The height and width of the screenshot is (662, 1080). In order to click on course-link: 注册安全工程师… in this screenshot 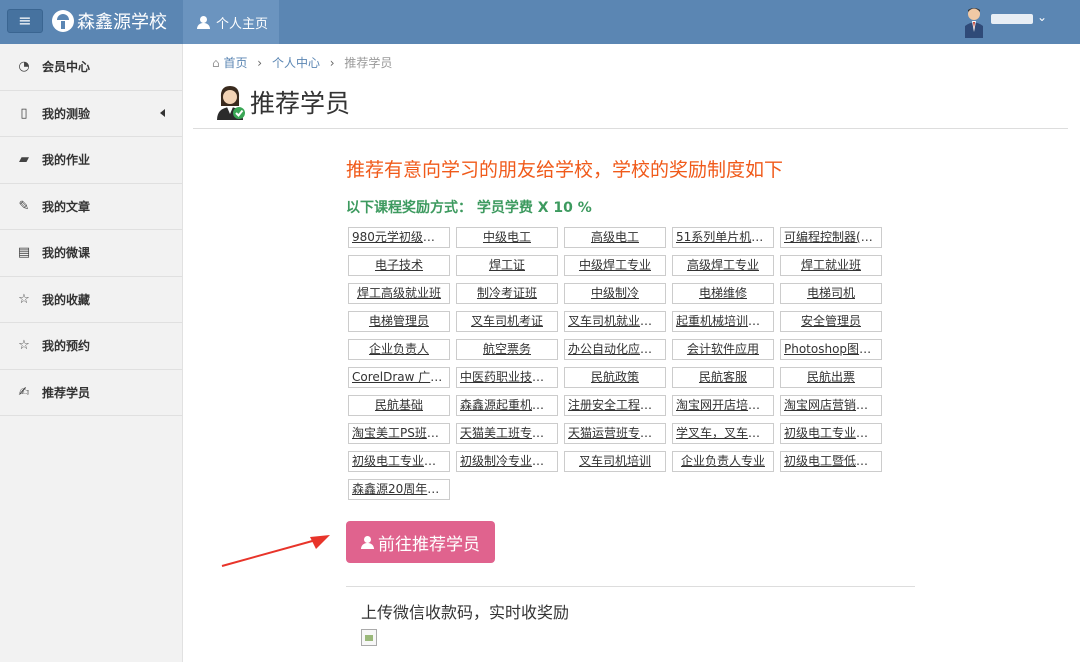, I will do `click(615, 405)`.